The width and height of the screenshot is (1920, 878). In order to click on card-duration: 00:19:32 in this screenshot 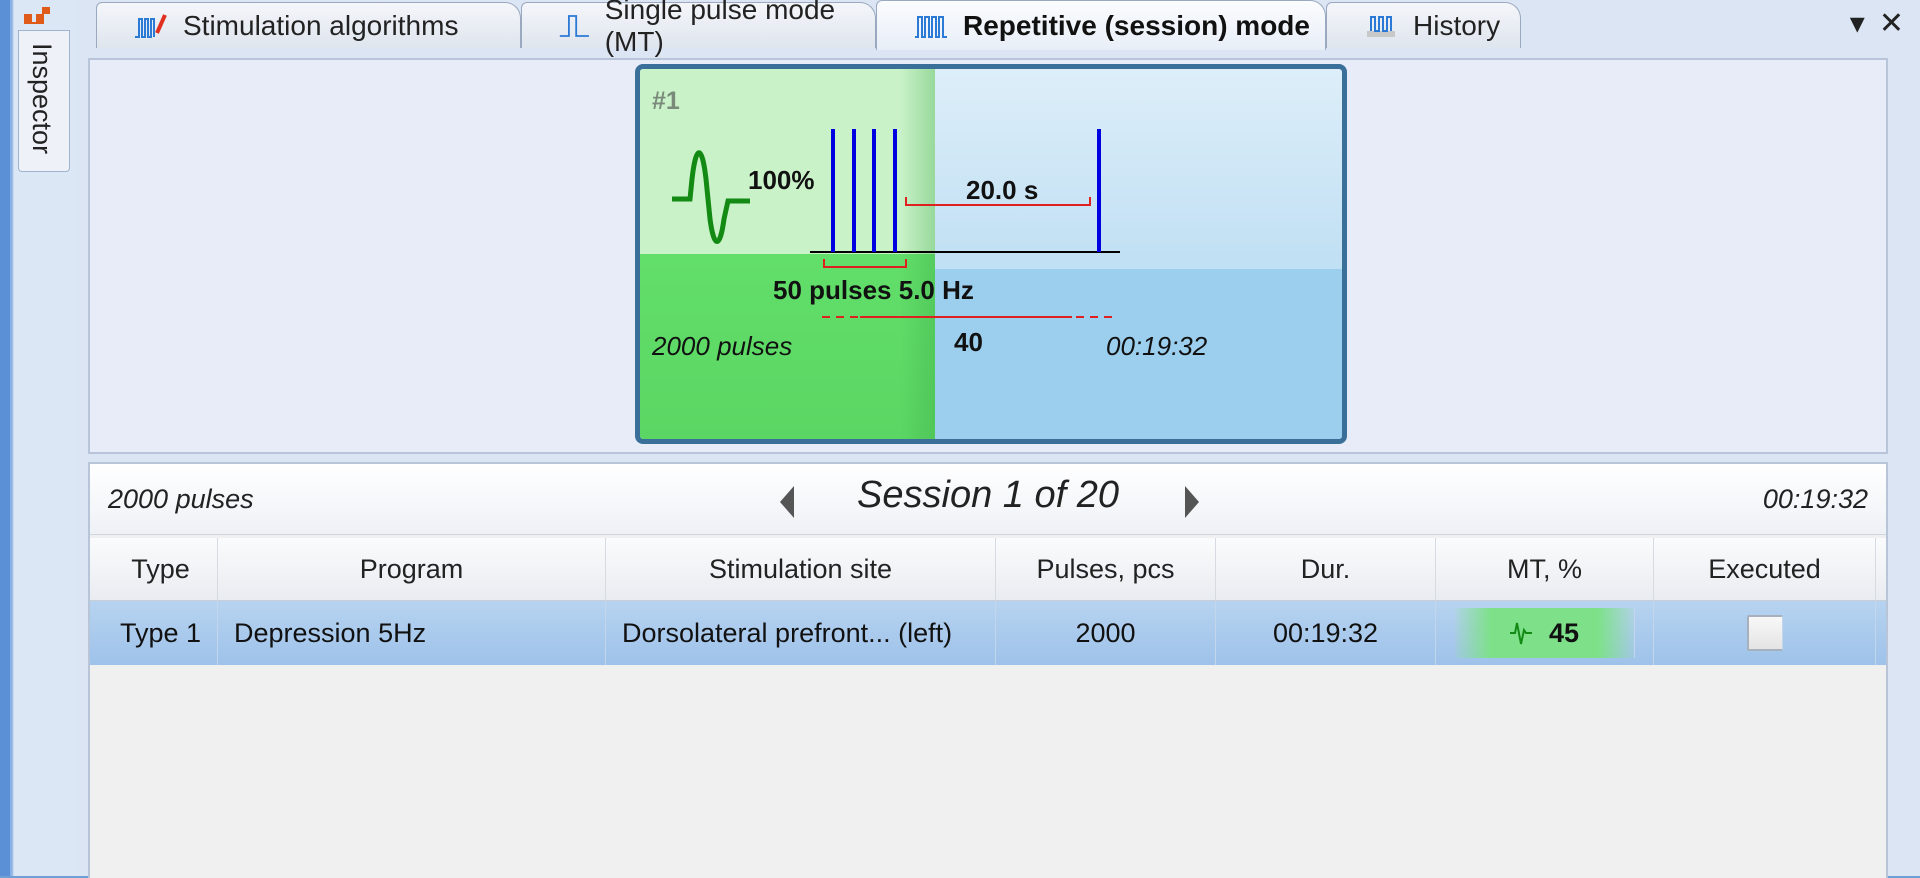, I will do `click(1157, 346)`.